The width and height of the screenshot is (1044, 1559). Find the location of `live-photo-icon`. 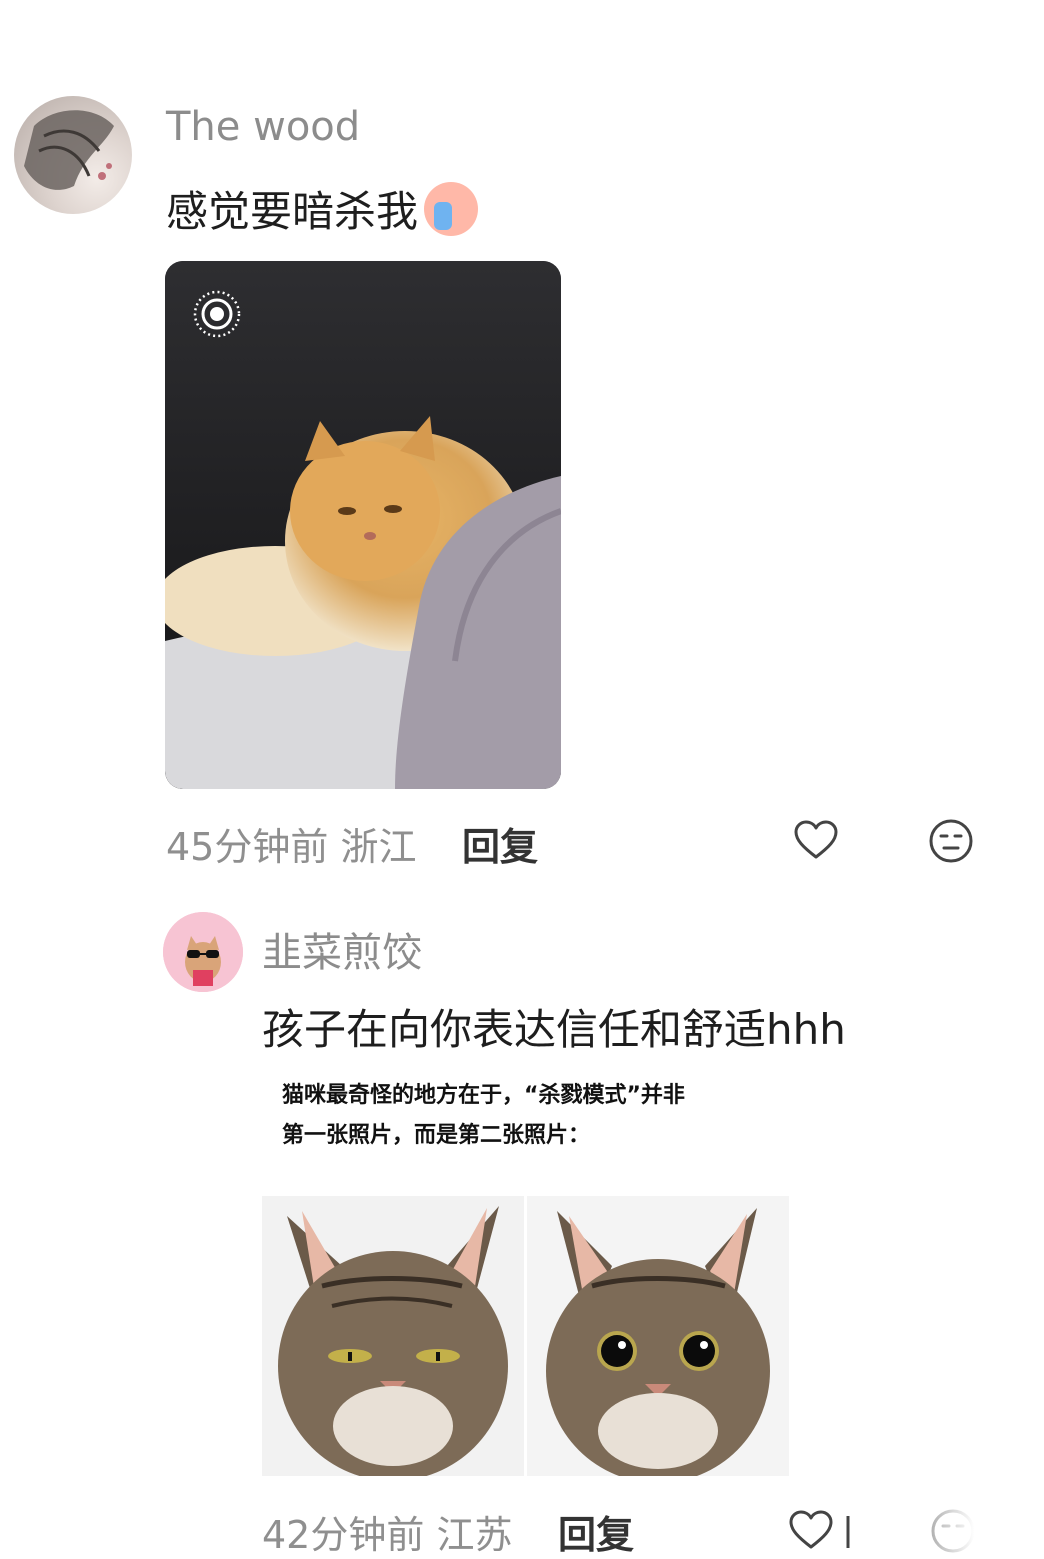

live-photo-icon is located at coordinates (217, 314).